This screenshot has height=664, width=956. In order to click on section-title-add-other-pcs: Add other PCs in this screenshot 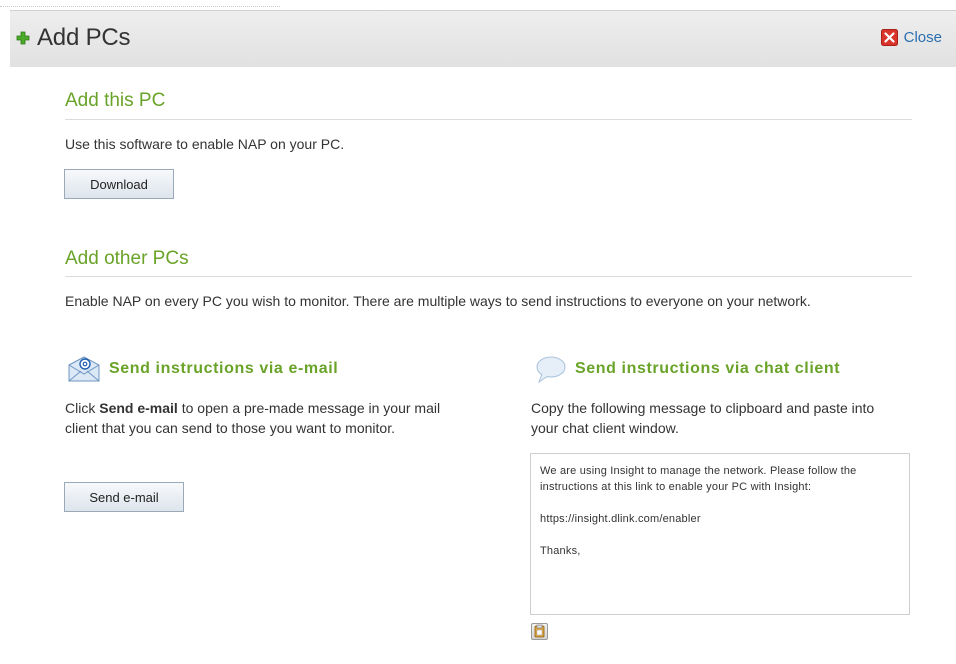, I will do `click(127, 258)`.